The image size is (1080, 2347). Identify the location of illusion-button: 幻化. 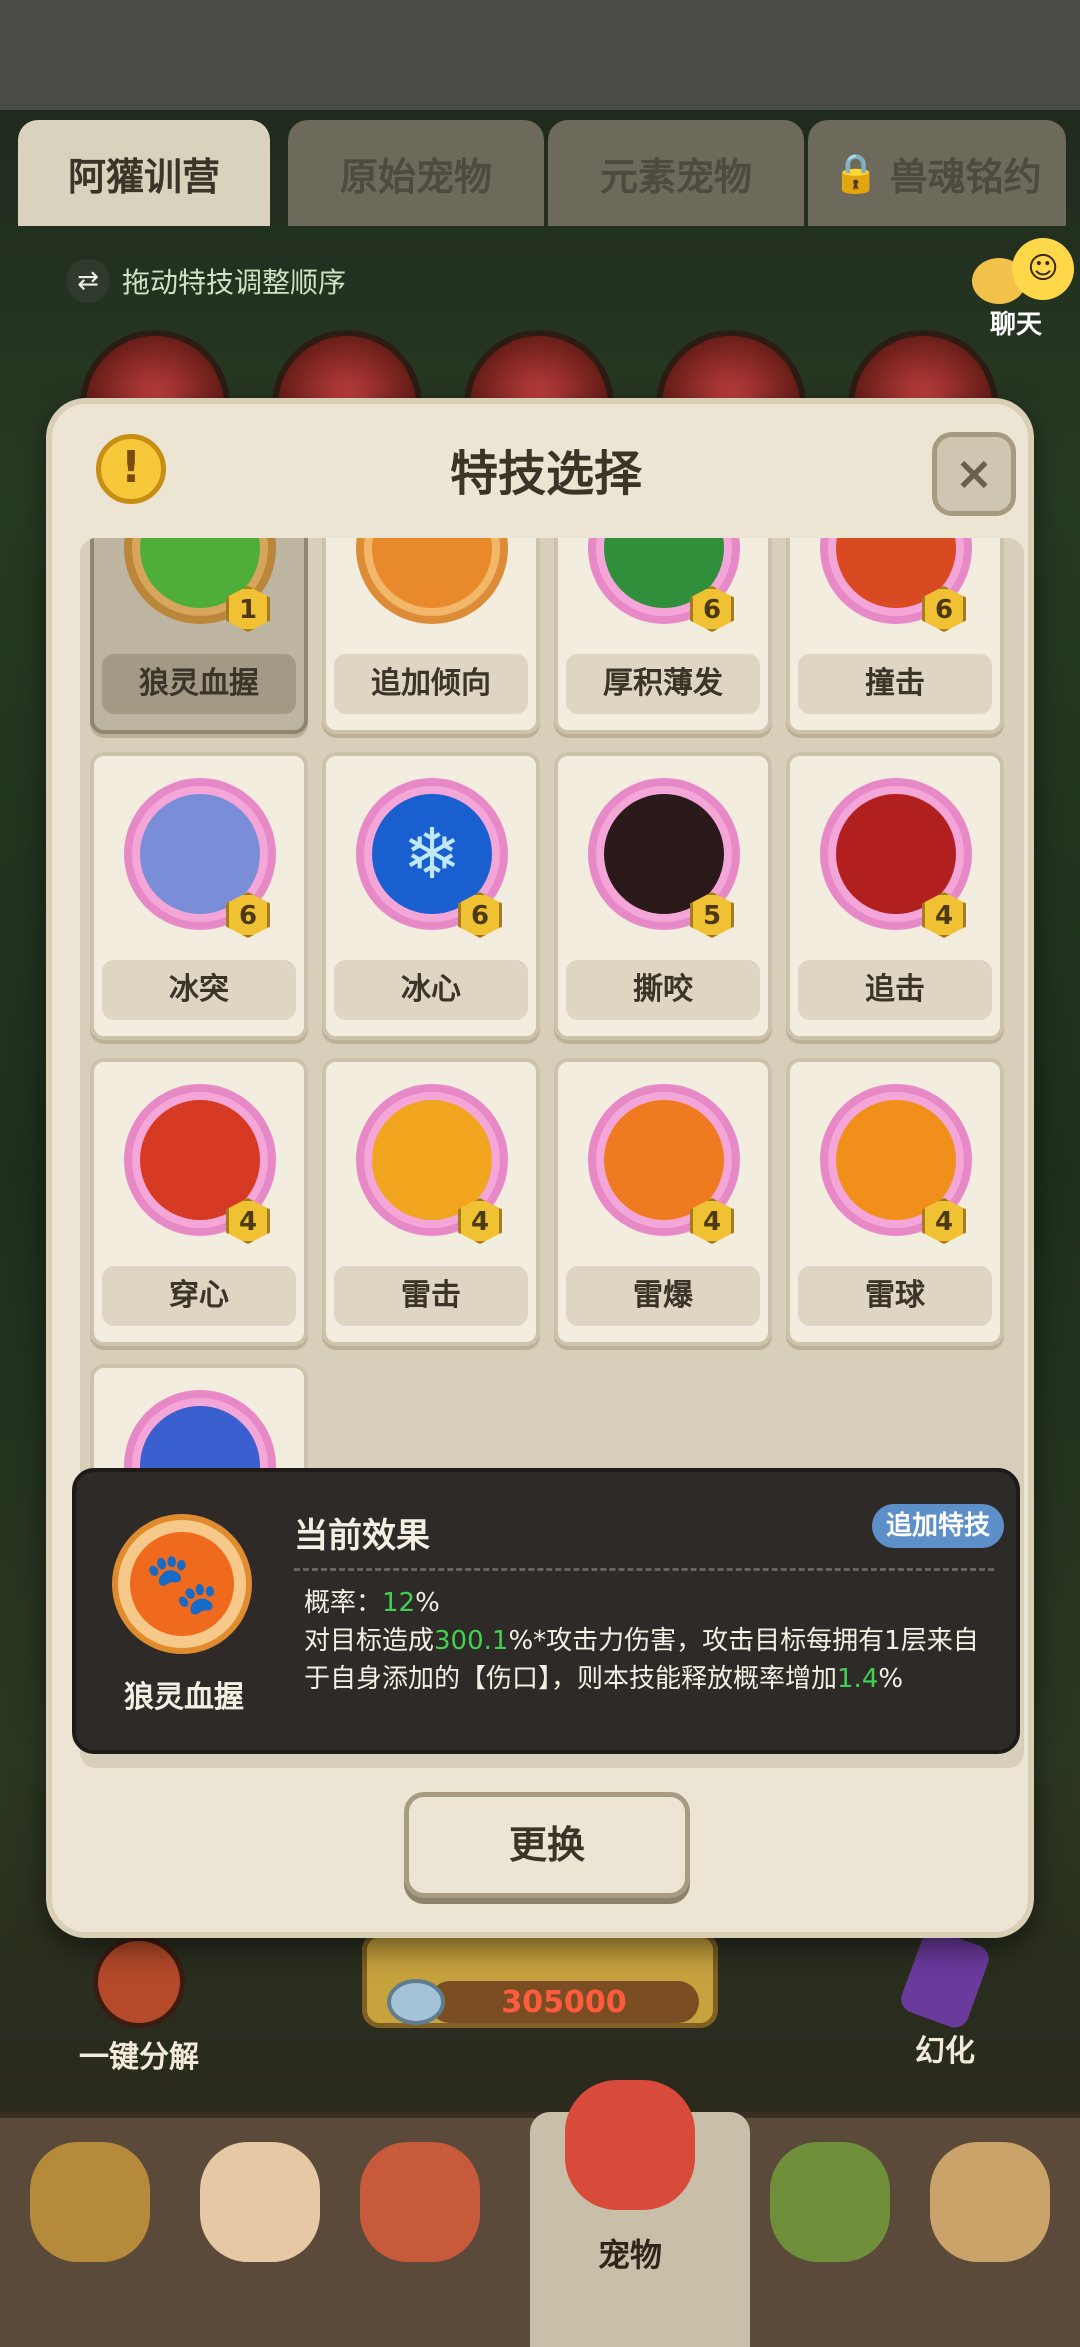
(945, 1998).